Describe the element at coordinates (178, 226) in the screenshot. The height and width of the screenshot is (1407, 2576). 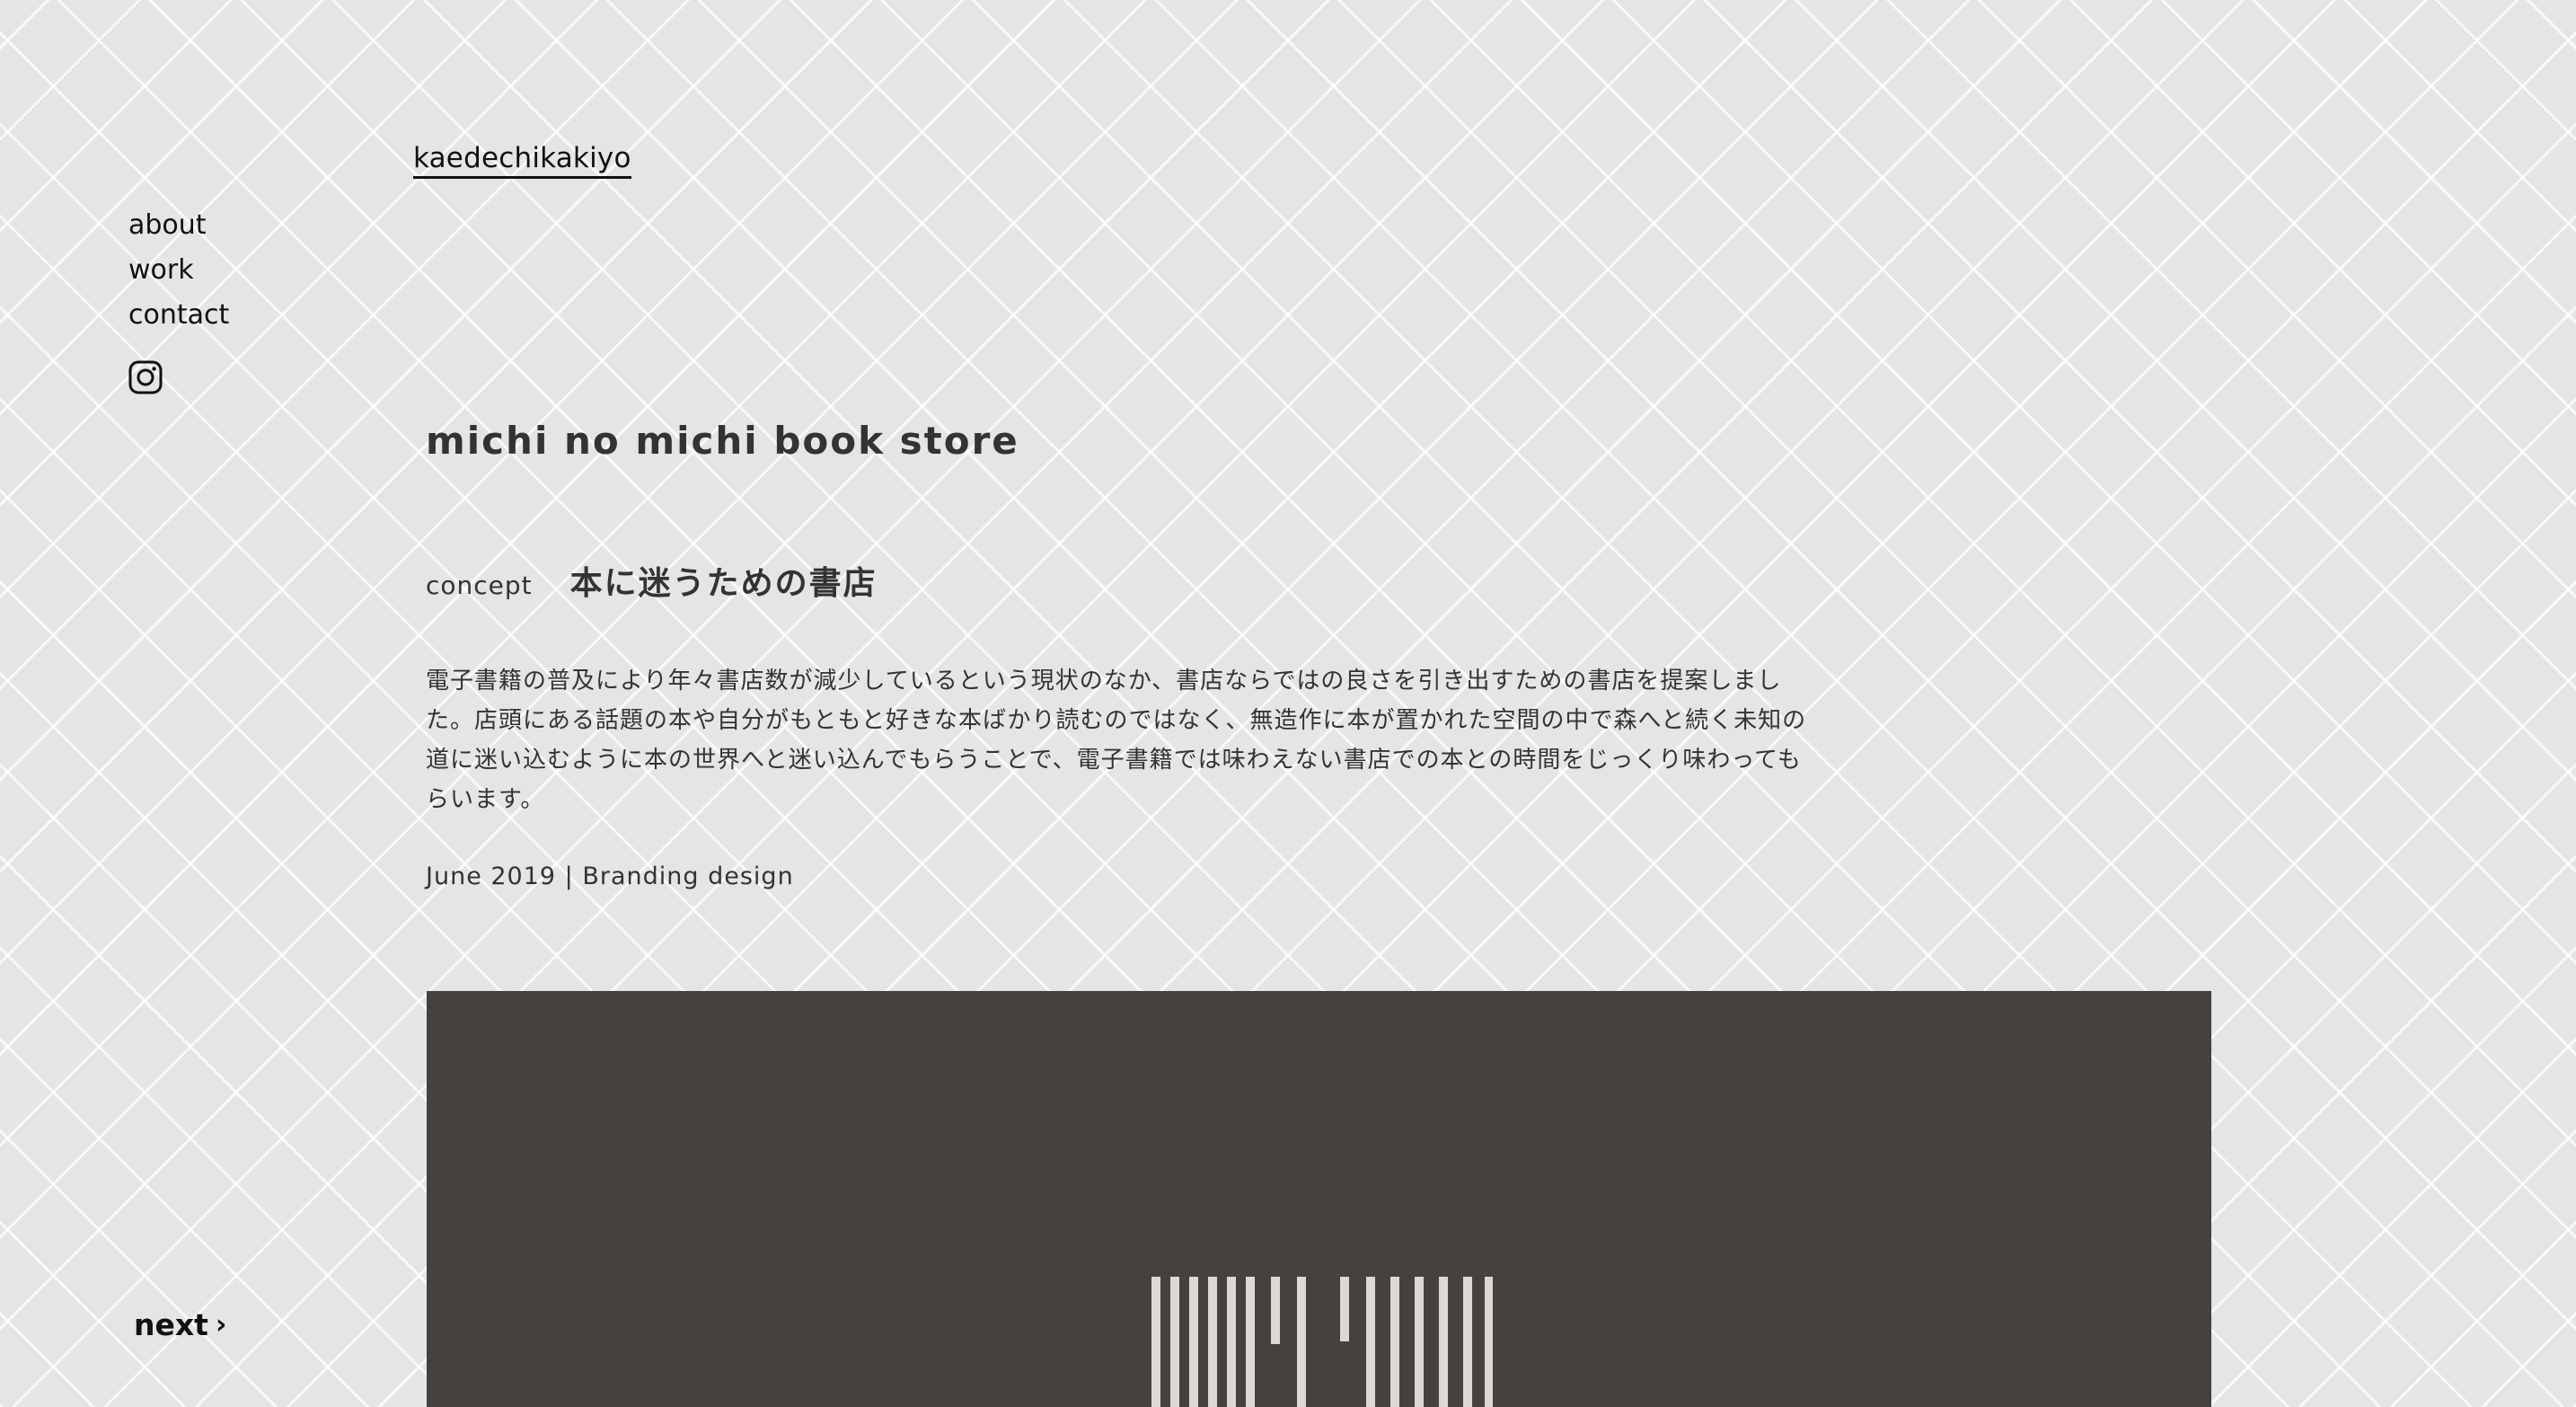
I see `nav-item-about: about` at that location.